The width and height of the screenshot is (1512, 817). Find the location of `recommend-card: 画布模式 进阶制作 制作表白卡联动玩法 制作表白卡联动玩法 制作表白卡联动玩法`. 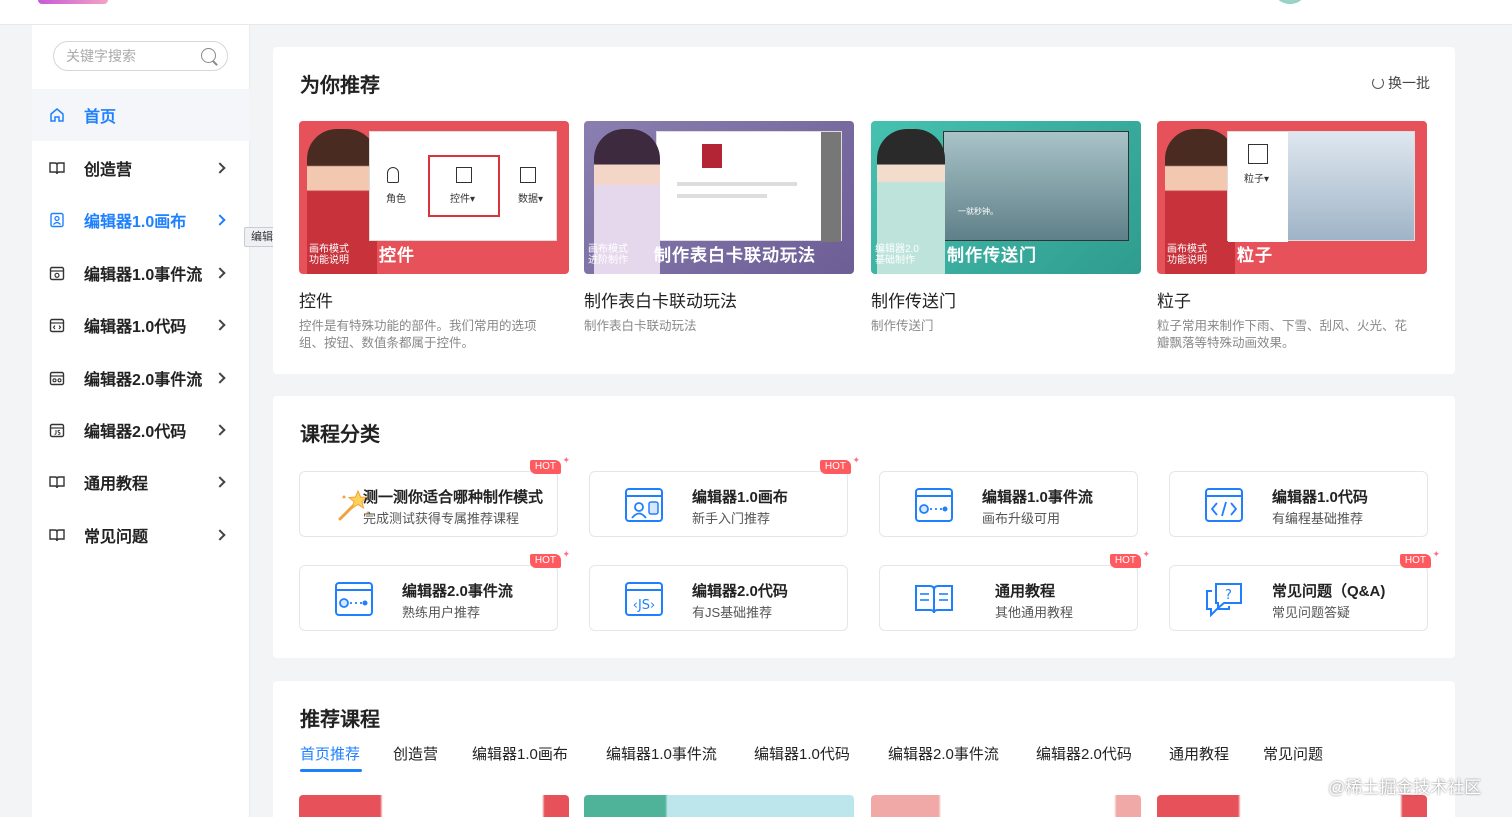

recommend-card: 画布模式 进阶制作 制作表白卡联动玩法 制作表白卡联动玩法 制作表白卡联动玩法 is located at coordinates (719, 227).